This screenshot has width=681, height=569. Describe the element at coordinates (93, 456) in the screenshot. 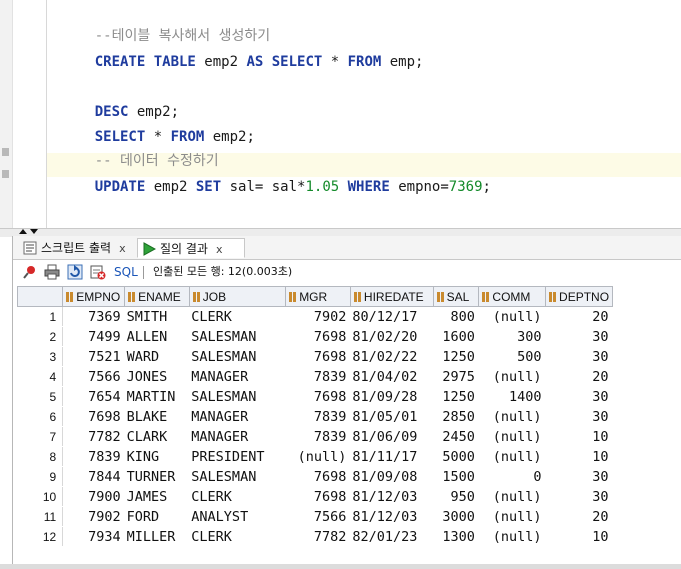

I see `cell-empno: 7839` at that location.